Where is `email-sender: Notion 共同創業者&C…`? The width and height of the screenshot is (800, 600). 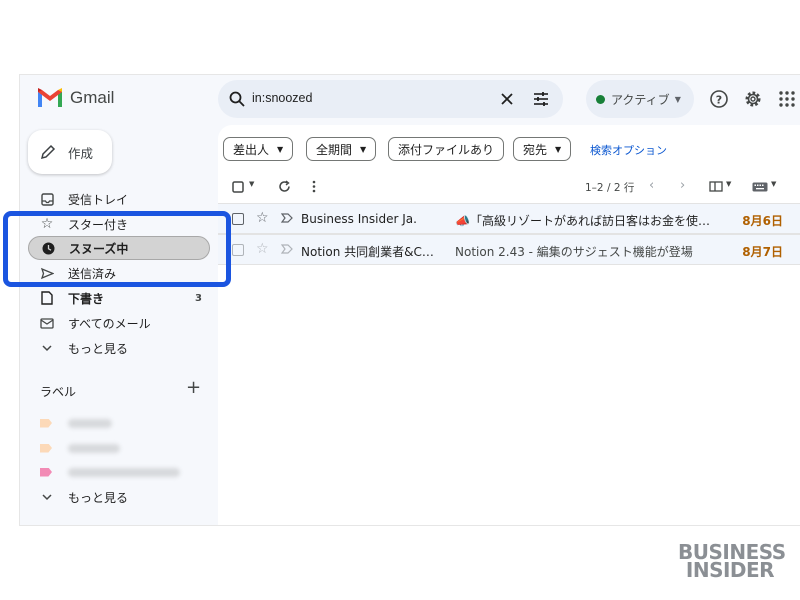
email-sender: Notion 共同創業者&C… is located at coordinates (367, 252).